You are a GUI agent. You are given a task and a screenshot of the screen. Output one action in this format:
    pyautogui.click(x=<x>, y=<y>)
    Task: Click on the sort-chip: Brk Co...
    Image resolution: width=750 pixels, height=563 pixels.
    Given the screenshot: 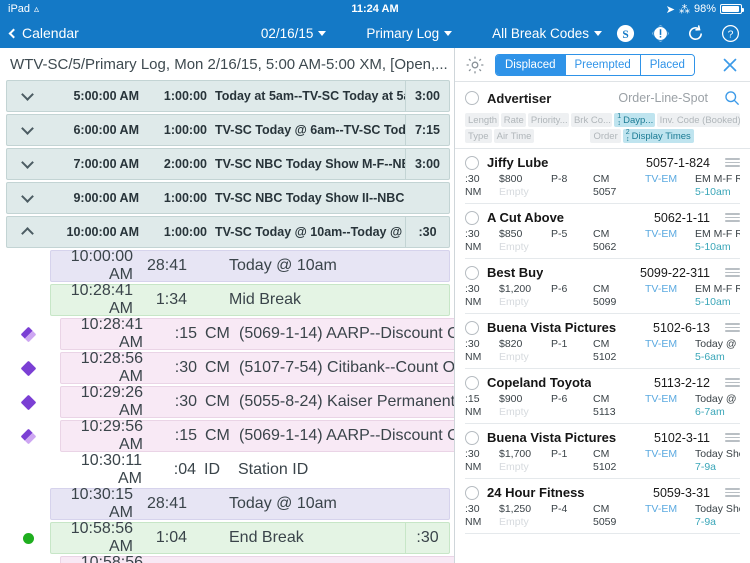 What is the action you would take?
    pyautogui.click(x=591, y=120)
    